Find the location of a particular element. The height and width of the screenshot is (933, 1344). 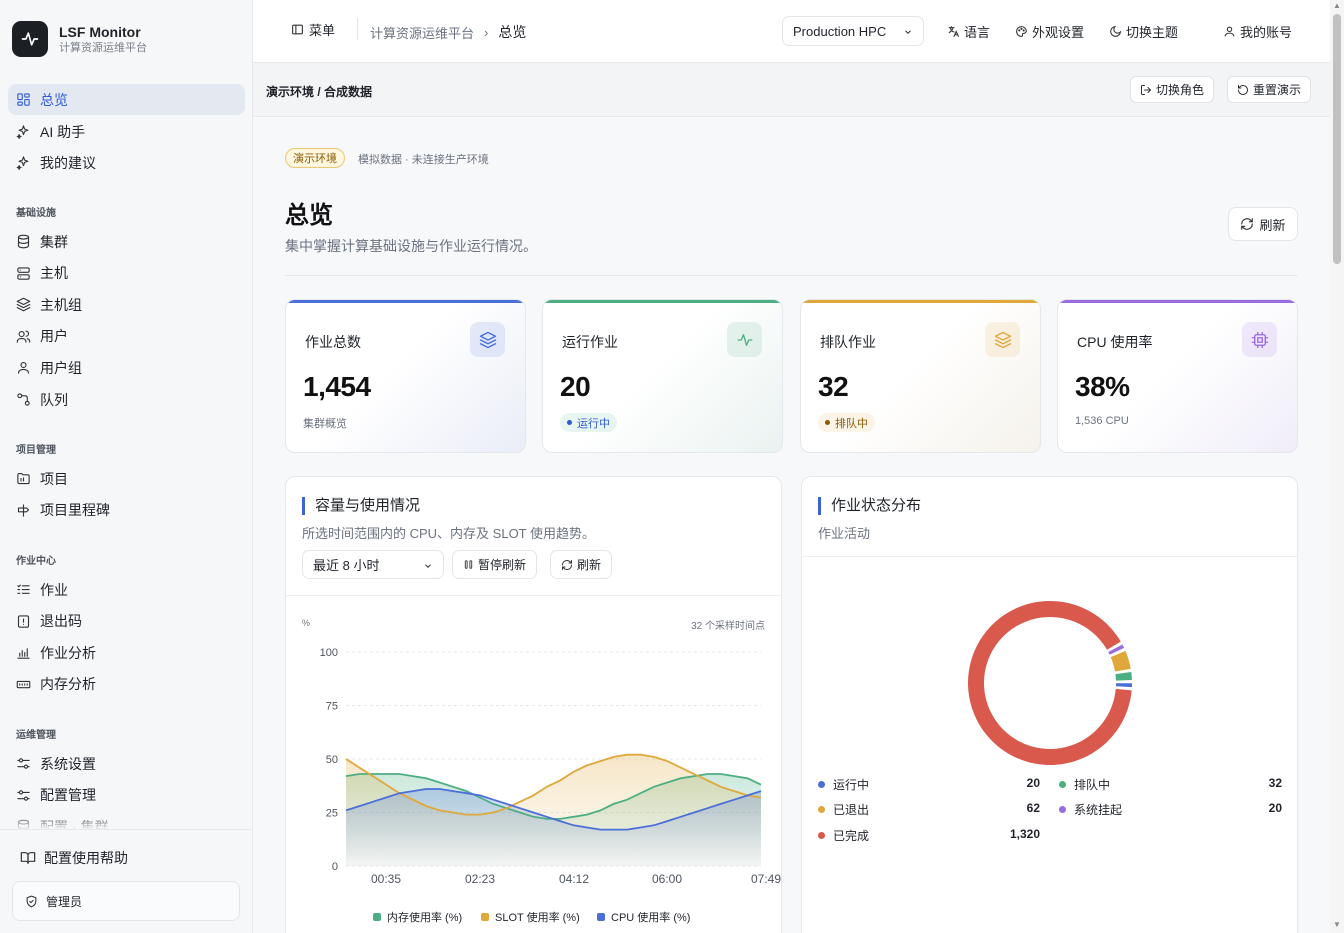

refresh-icon is located at coordinates (567, 564).